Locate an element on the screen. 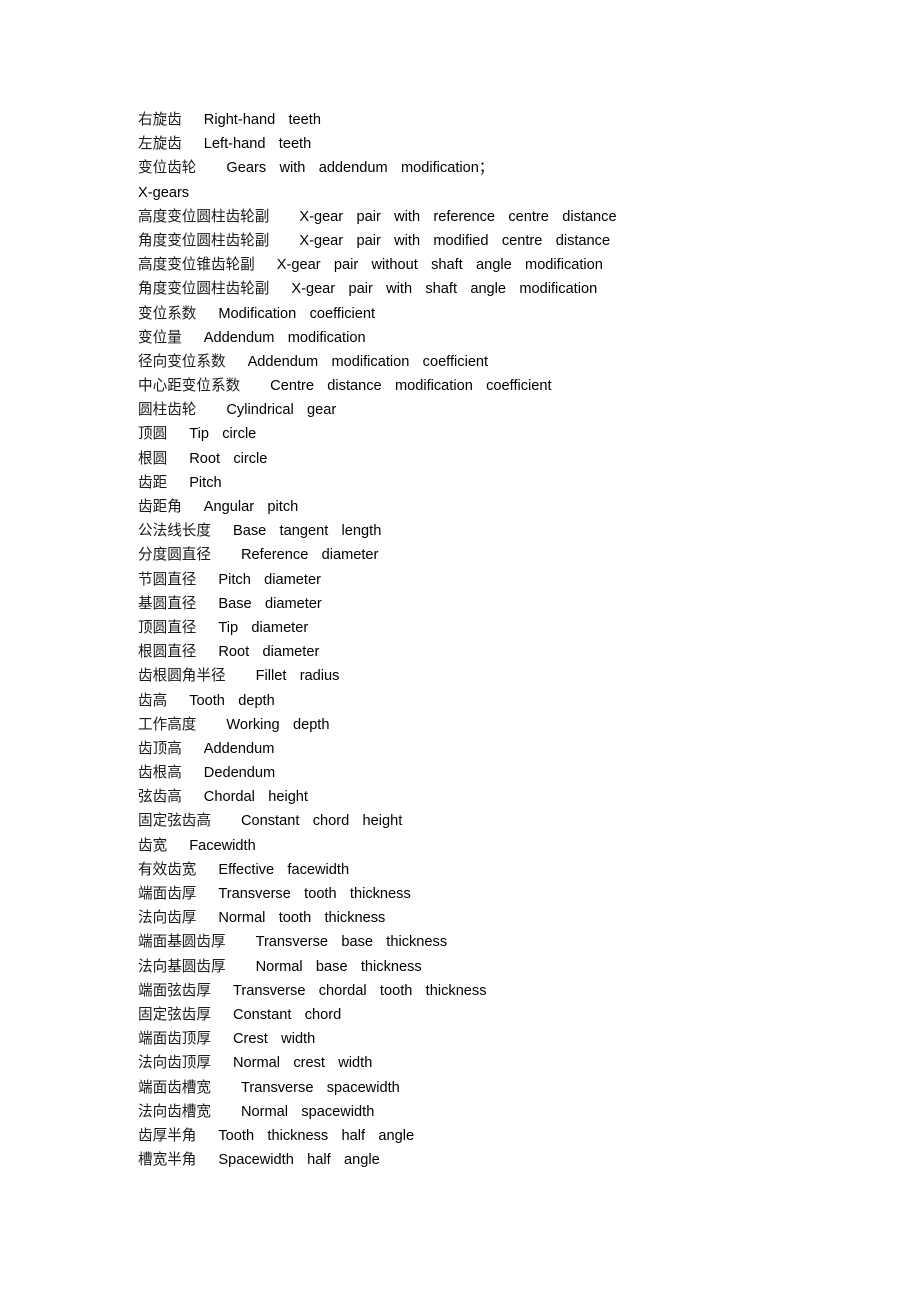 The width and height of the screenshot is (920, 1302). glossary-entry: 齿高 Tooth depth is located at coordinates (508, 701).